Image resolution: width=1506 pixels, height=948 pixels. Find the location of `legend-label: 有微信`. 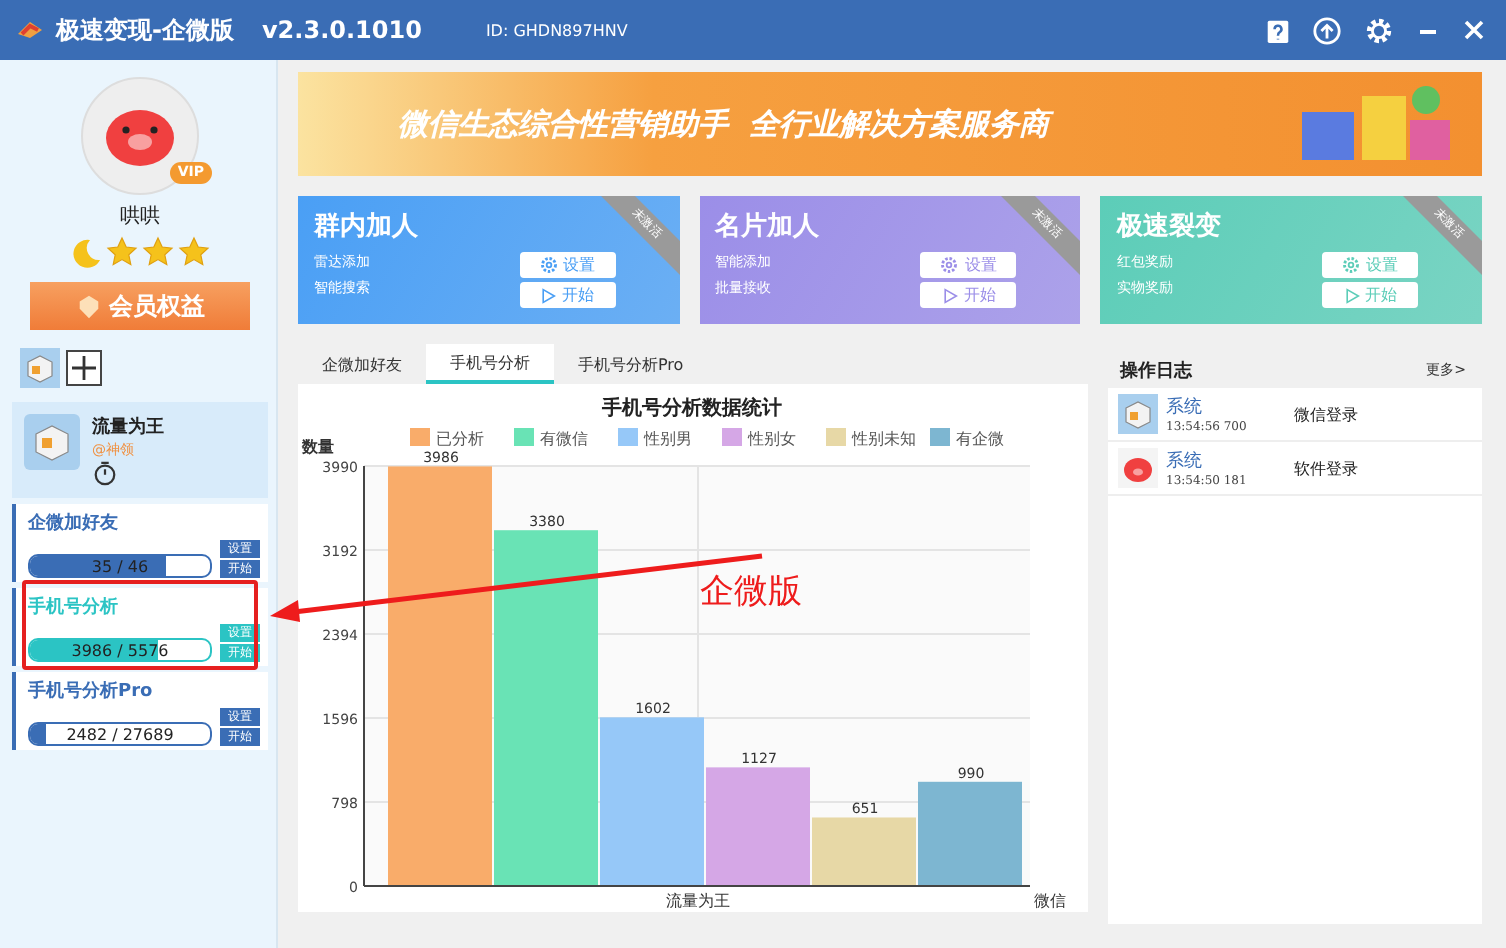

legend-label: 有微信 is located at coordinates (564, 439).